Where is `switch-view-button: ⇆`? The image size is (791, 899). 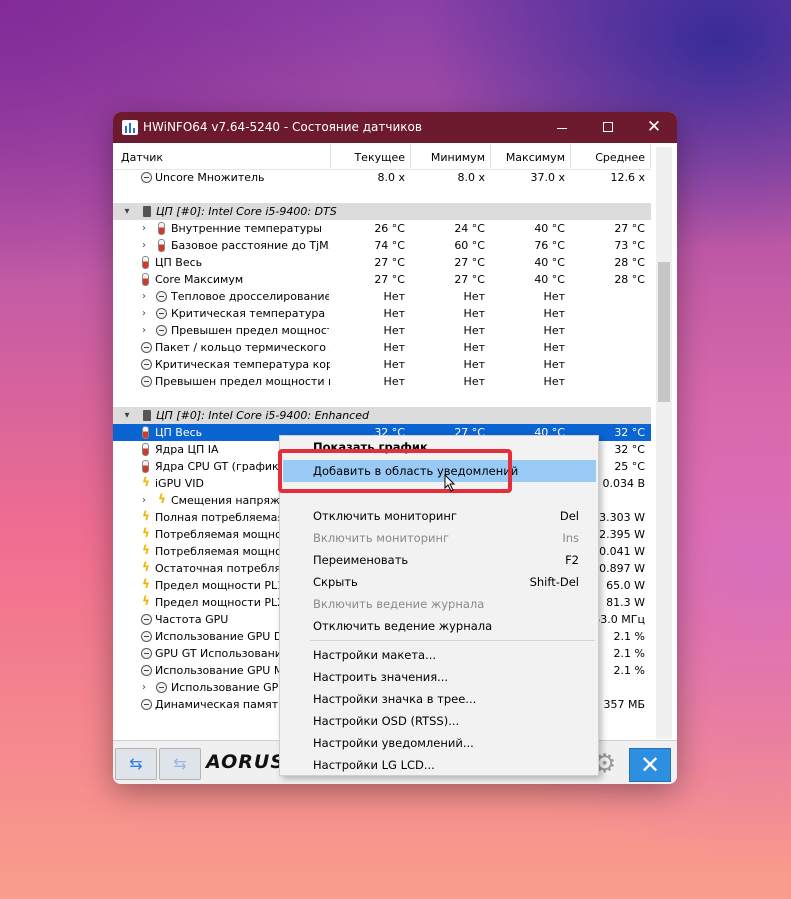 switch-view-button: ⇆ is located at coordinates (136, 764).